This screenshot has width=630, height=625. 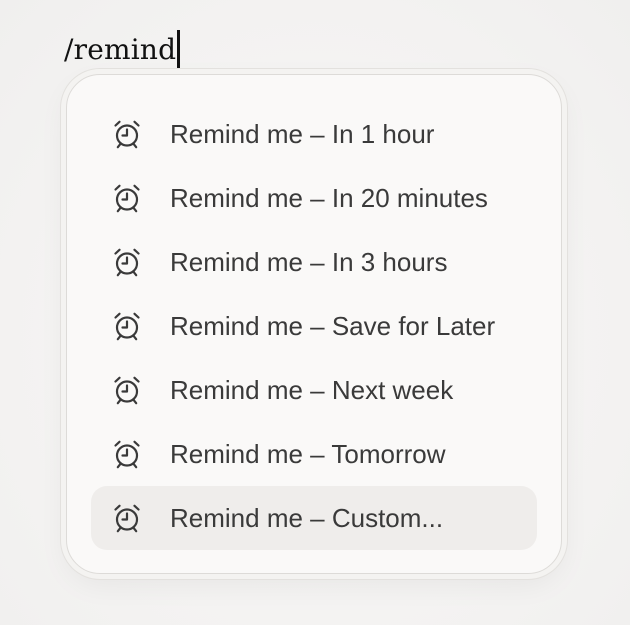 I want to click on menu-item-label: Remind me – Tomorrow, so click(x=308, y=453).